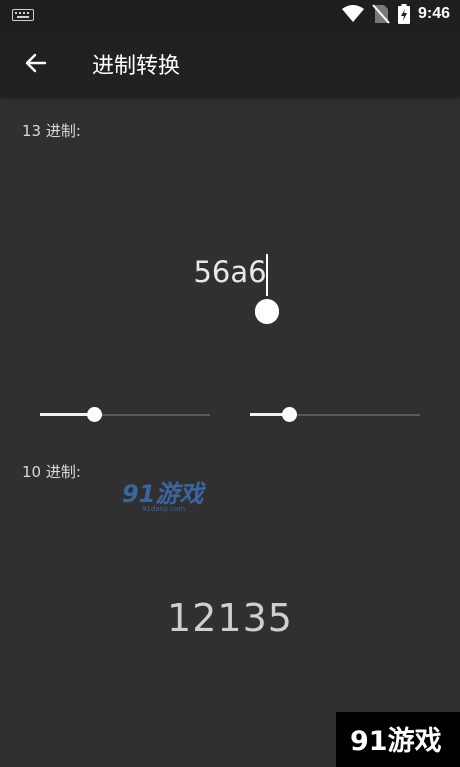 Image resolution: width=460 pixels, height=767 pixels. What do you see at coordinates (230, 272) in the screenshot?
I see `number-input: 56a6` at bounding box center [230, 272].